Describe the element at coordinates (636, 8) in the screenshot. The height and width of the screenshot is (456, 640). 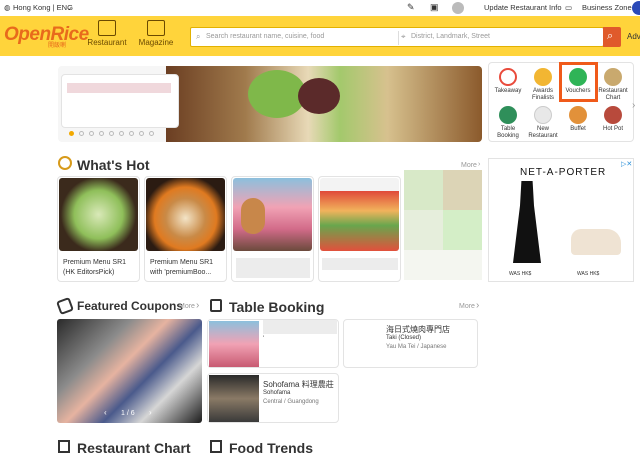
I see `user-avatar-icon` at that location.